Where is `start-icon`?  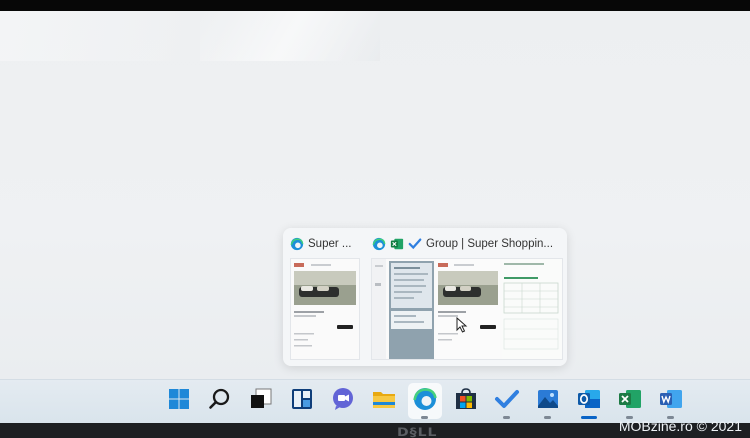 start-icon is located at coordinates (179, 399).